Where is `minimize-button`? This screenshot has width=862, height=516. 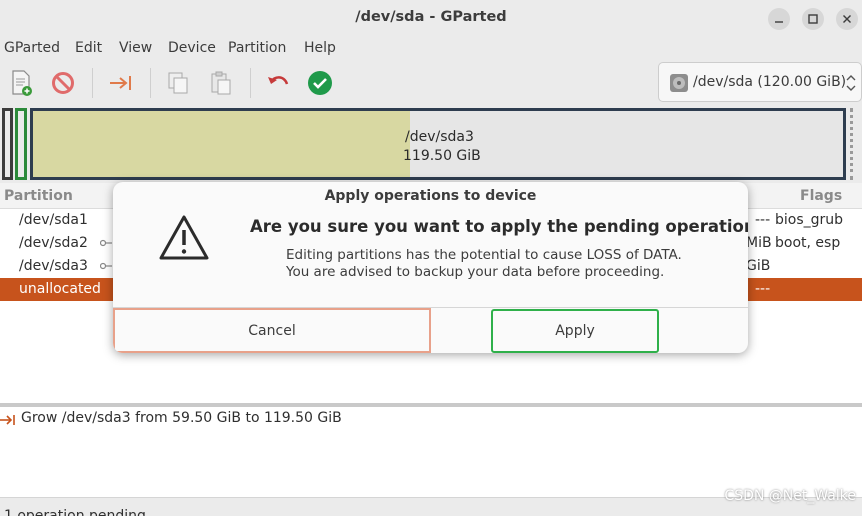
minimize-button is located at coordinates (779, 19).